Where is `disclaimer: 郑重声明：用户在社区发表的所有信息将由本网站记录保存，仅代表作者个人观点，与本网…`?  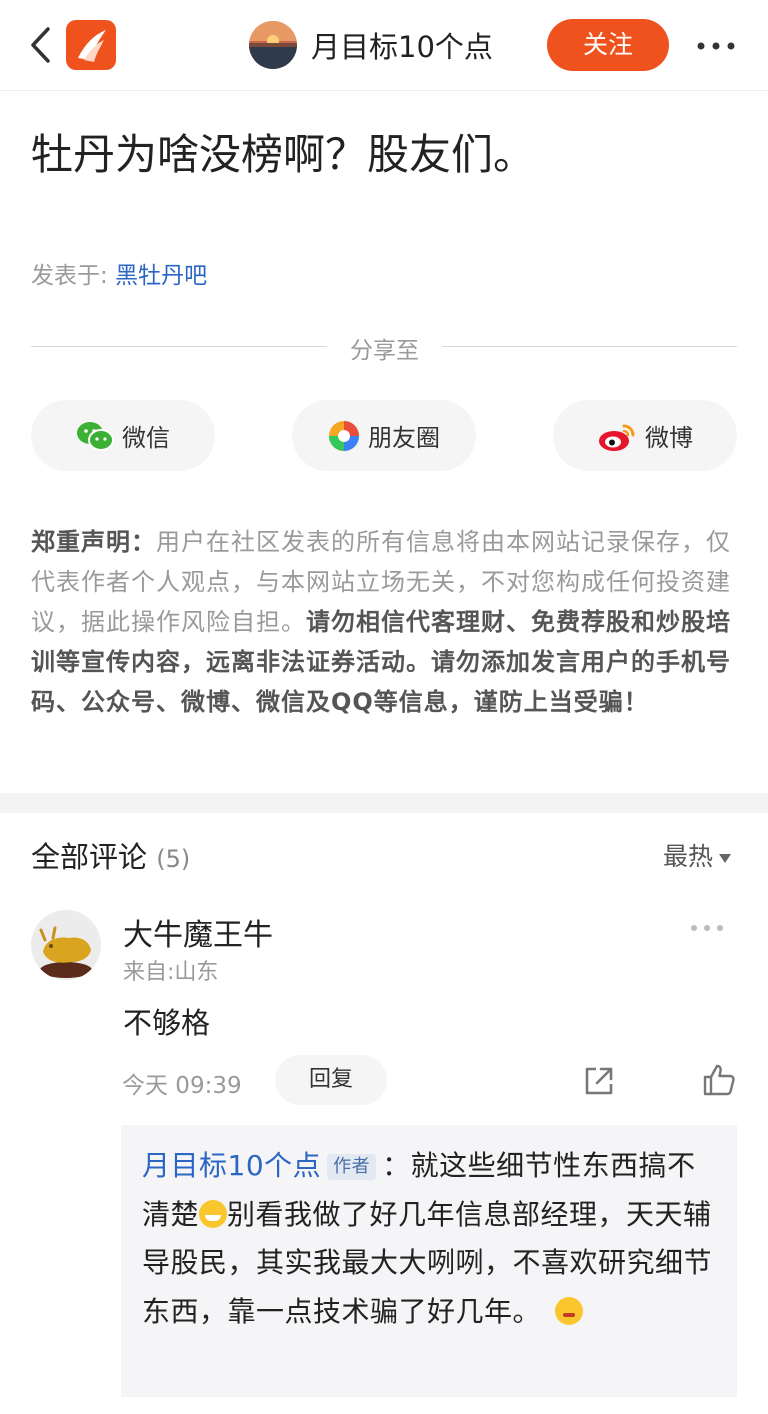
disclaimer: 郑重声明：用户在社区发表的所有信息将由本网站记录保存，仅代表作者个人观点，与本网… is located at coordinates (385, 622).